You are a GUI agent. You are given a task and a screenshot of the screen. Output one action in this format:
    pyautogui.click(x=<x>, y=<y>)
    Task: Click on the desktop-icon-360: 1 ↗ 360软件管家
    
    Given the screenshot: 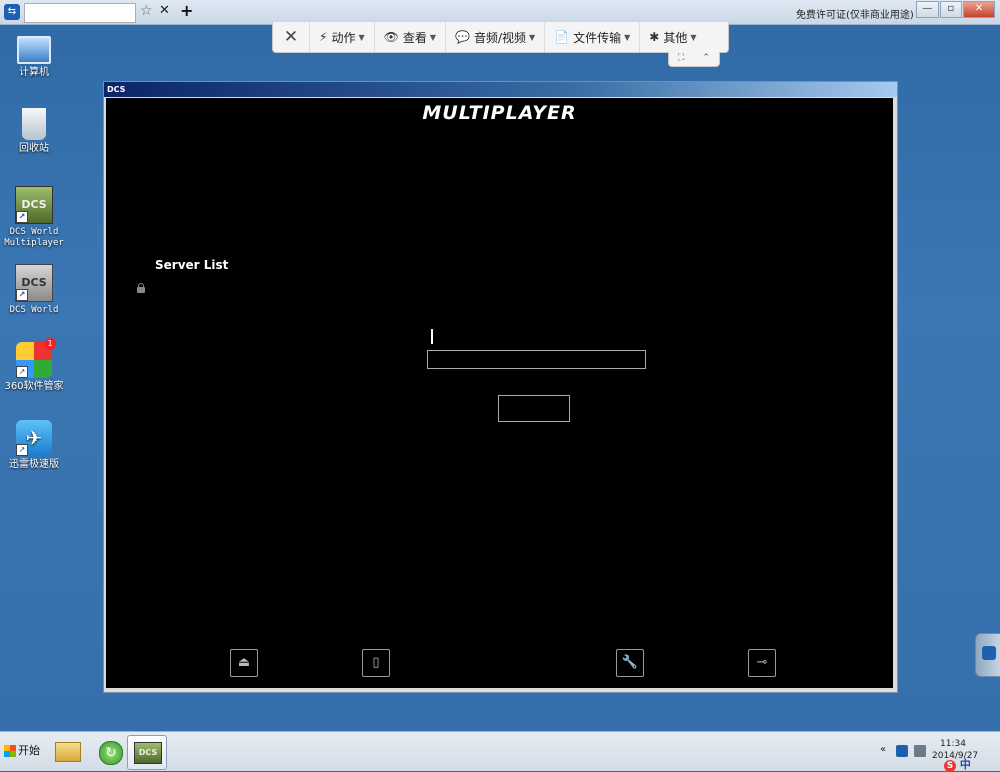 What is the action you would take?
    pyautogui.click(x=34, y=365)
    